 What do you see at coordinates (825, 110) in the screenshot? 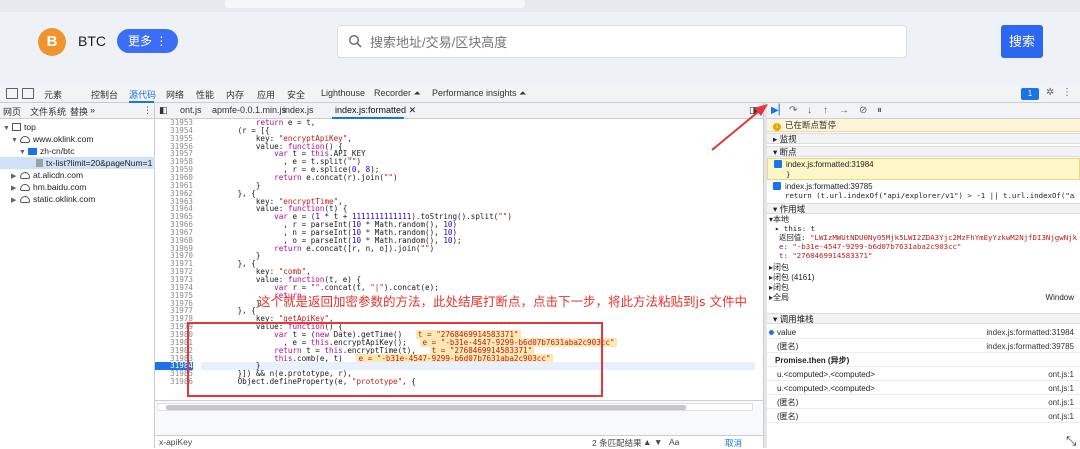
I see `step-out-icon: ↑` at bounding box center [825, 110].